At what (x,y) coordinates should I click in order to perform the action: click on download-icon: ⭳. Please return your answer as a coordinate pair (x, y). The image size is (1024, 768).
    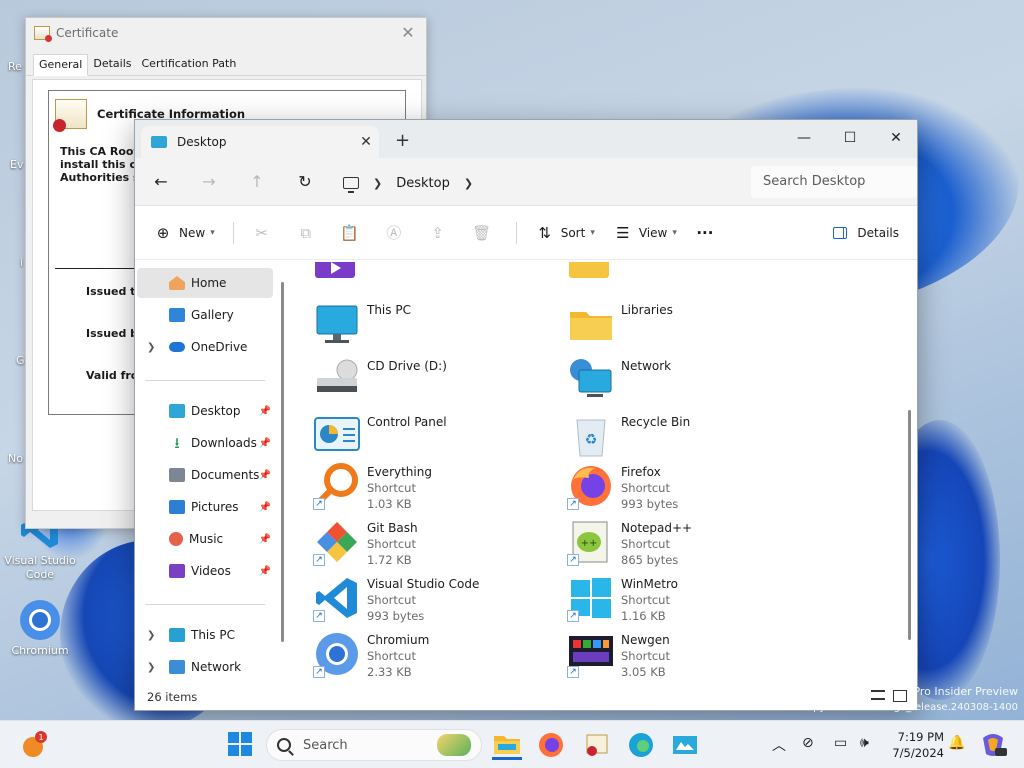
    Looking at the image, I should click on (177, 443).